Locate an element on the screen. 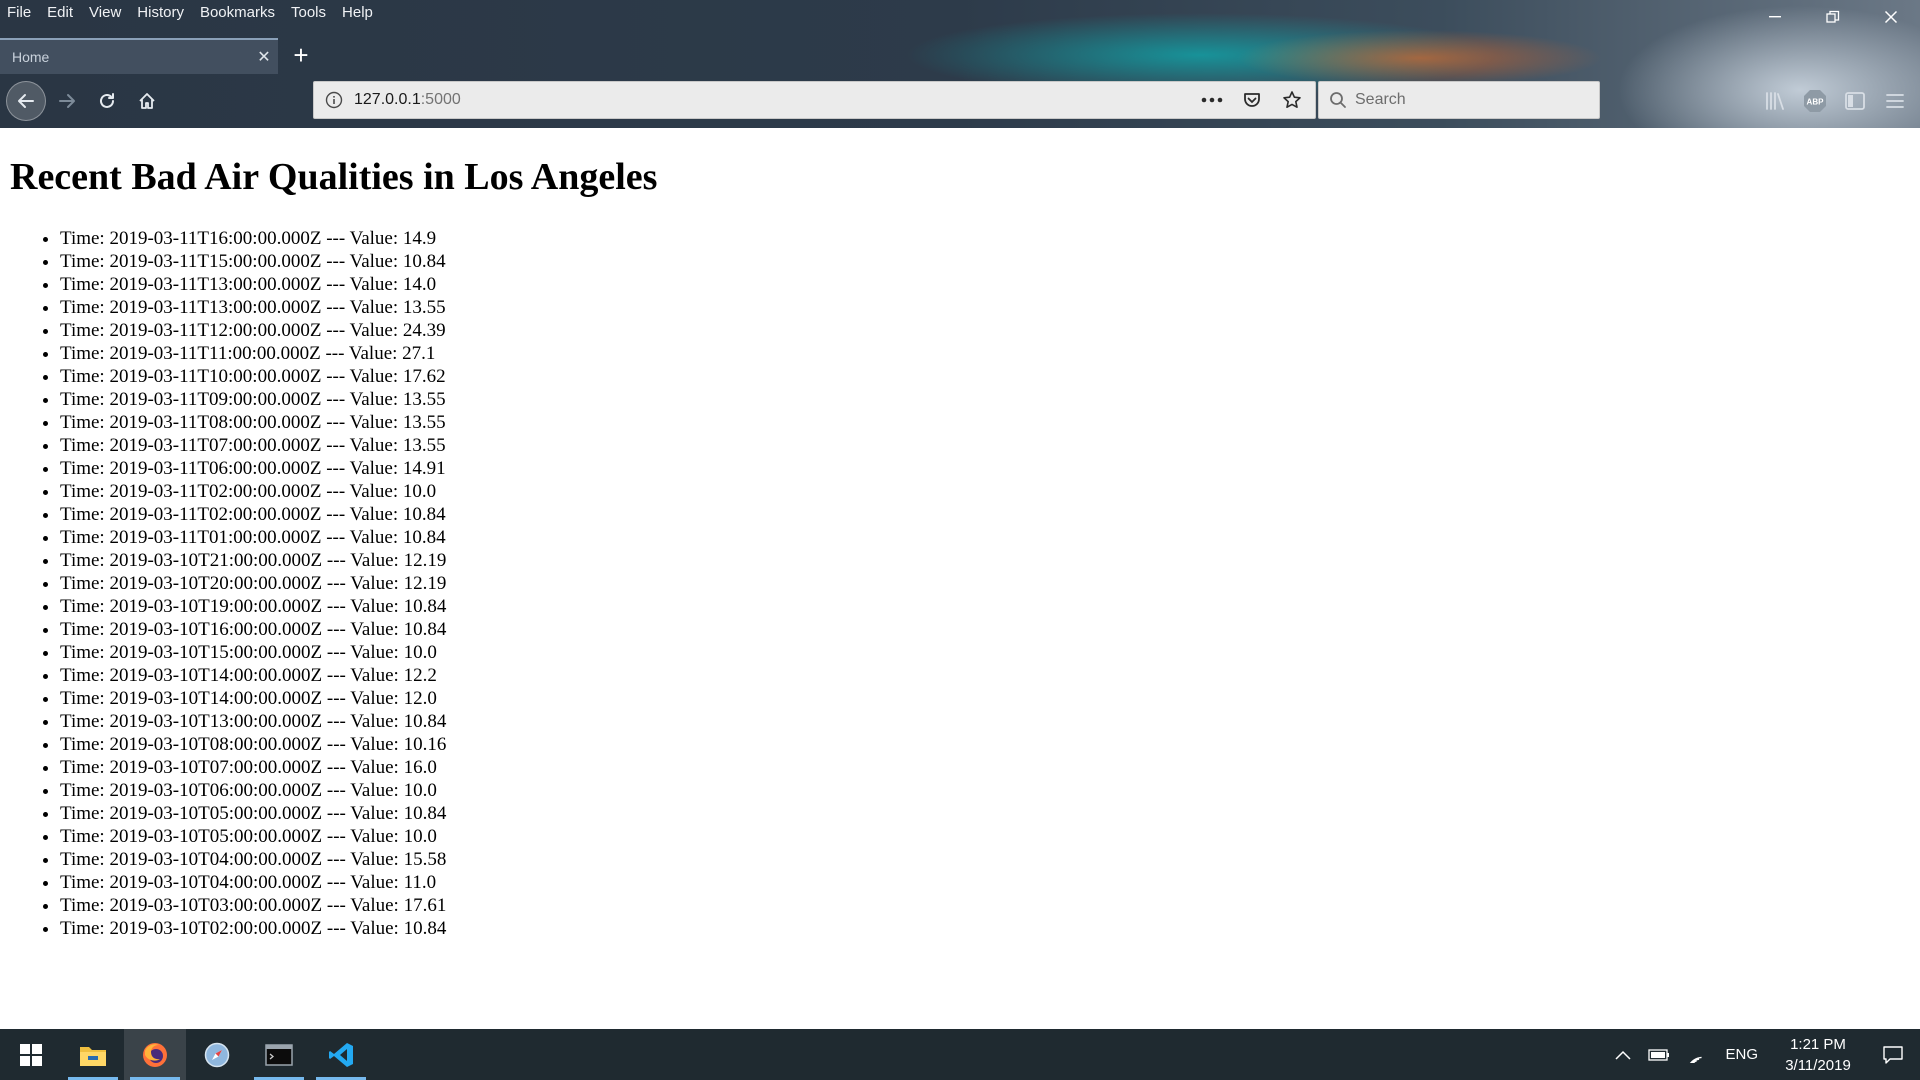  site-info-icon is located at coordinates (334, 100).